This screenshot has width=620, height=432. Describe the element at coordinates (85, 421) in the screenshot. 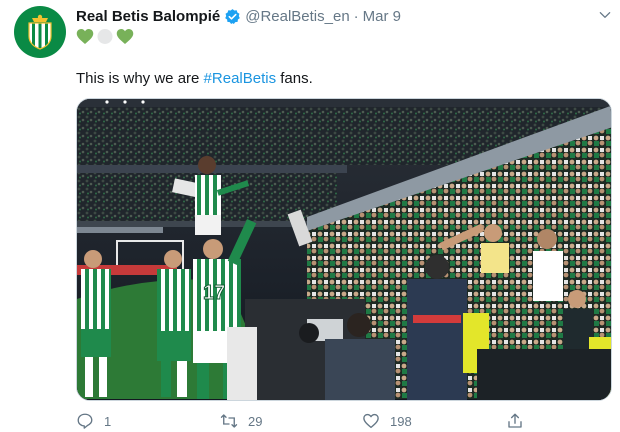

I see `reply-icon` at that location.